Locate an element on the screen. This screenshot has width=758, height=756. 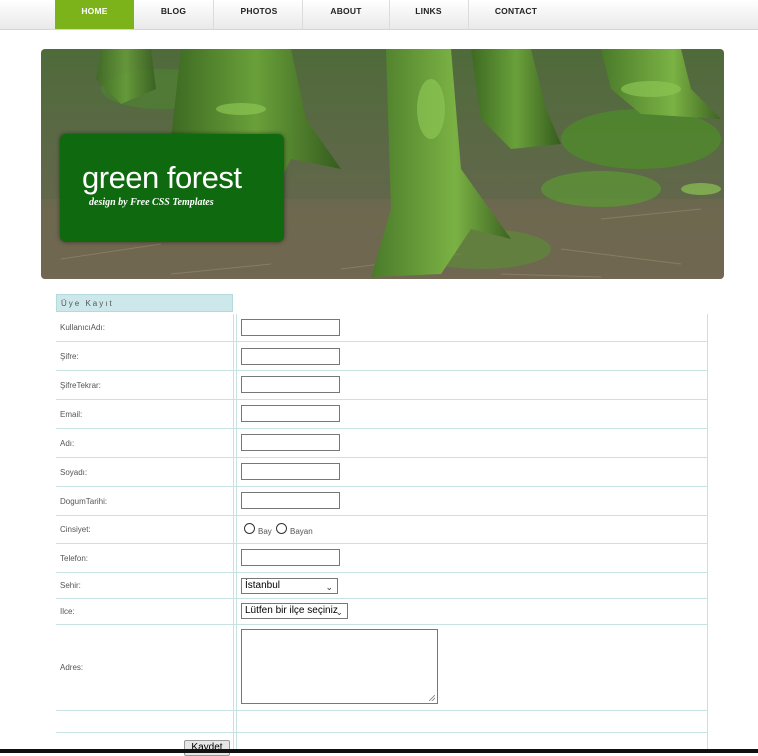
phone-input is located at coordinates (290, 557).